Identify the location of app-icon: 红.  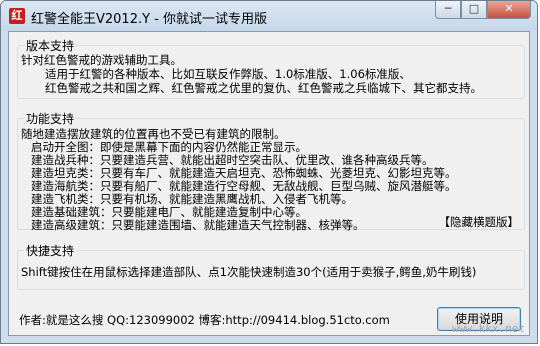
(17, 16).